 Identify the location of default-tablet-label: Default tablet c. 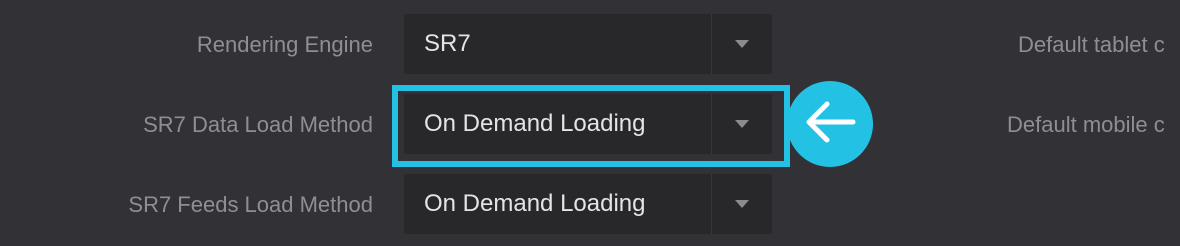
(1091, 44).